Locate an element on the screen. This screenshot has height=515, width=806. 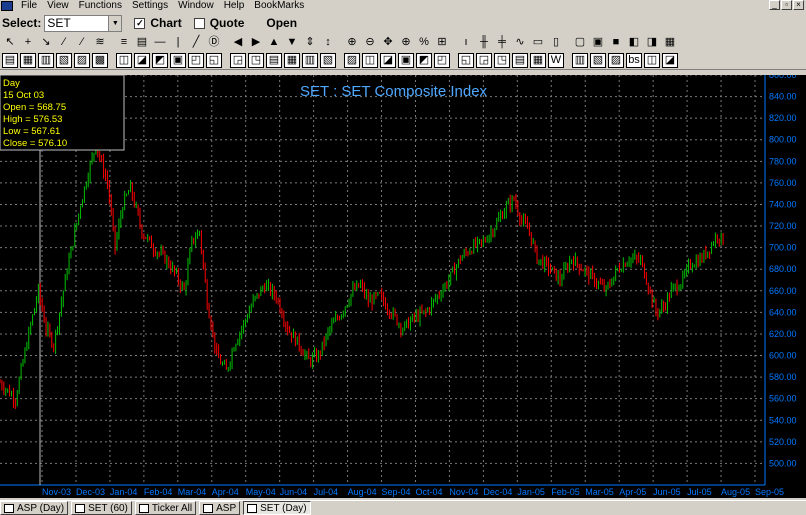
ind-tool-7-icon: ◪ is located at coordinates (142, 60).